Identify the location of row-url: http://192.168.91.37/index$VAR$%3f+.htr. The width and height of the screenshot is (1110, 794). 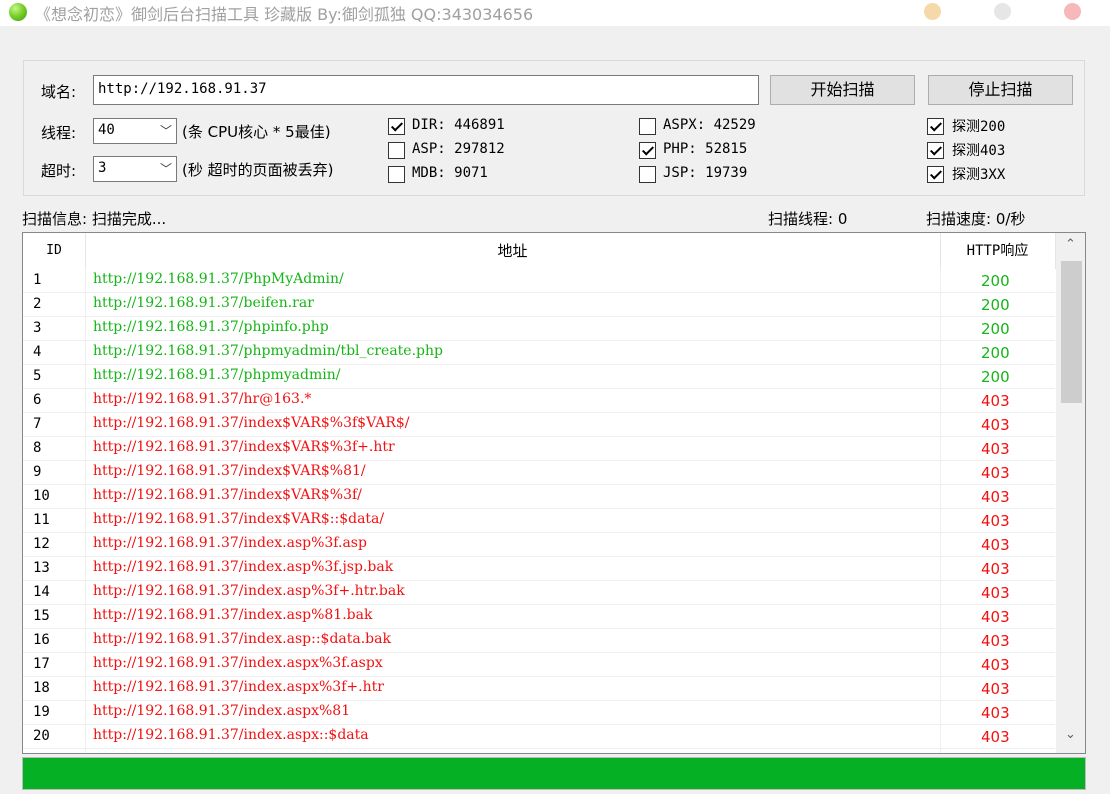
(244, 447).